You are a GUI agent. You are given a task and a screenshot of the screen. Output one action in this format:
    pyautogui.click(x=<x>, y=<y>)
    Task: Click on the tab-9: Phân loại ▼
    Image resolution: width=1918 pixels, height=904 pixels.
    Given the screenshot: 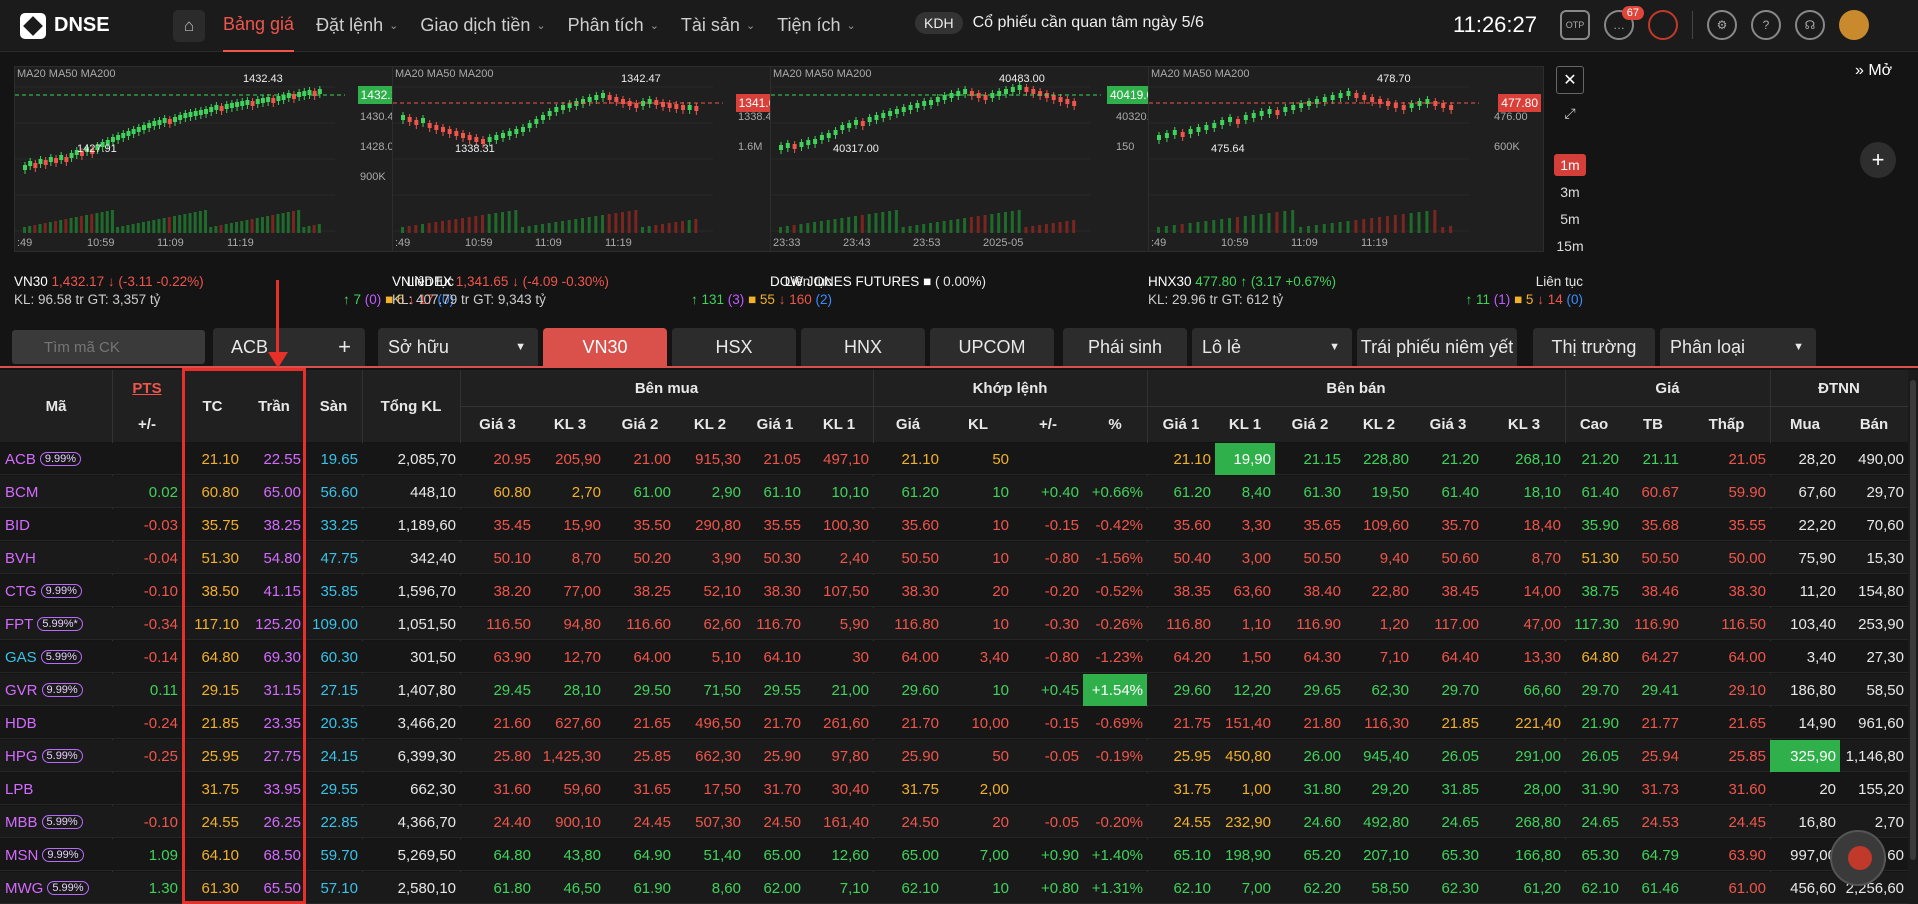 What is the action you would take?
    pyautogui.click(x=1738, y=347)
    